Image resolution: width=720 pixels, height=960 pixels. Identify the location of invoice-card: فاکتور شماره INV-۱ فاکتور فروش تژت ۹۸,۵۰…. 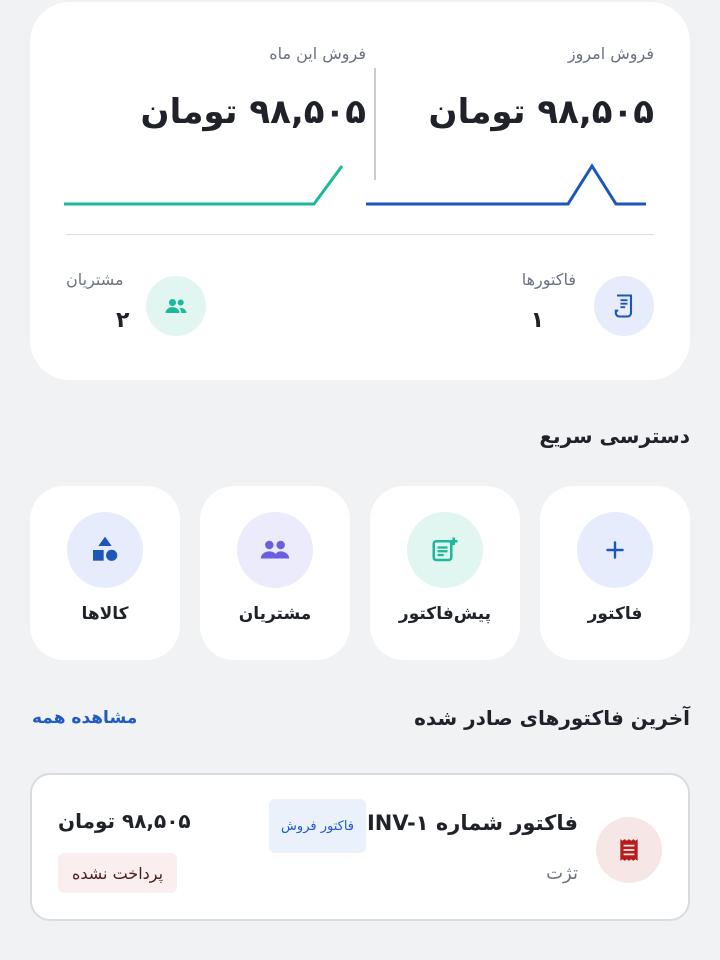
(360, 847).